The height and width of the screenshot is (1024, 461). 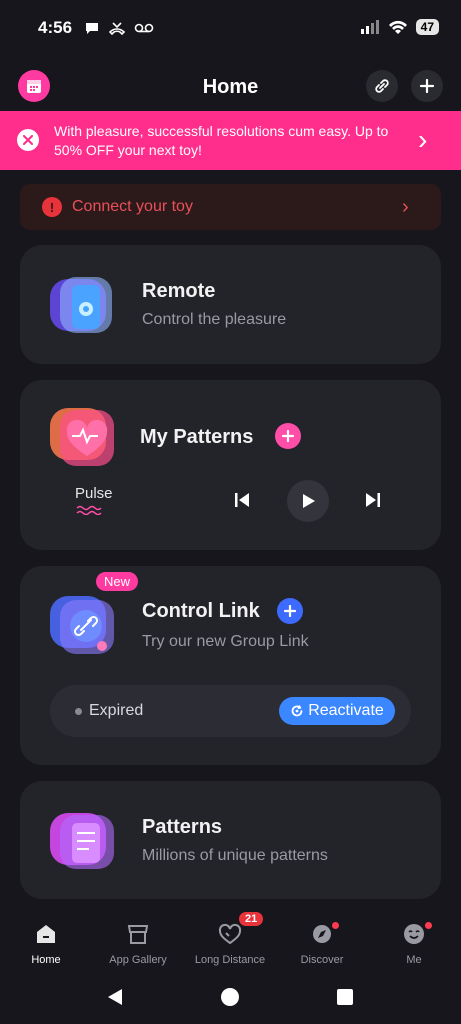 I want to click on control-link-subtitle: Try our new Group Link, so click(x=225, y=641).